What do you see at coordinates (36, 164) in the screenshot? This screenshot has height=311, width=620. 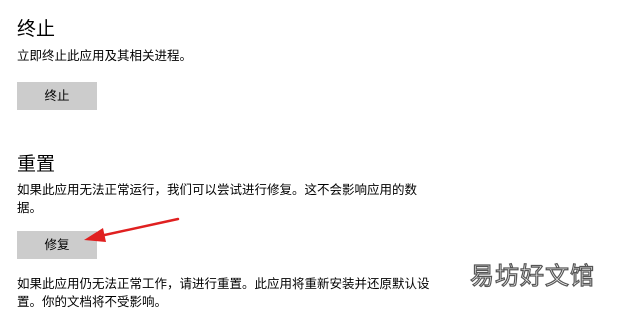 I see `reset-heading: 重置` at bounding box center [36, 164].